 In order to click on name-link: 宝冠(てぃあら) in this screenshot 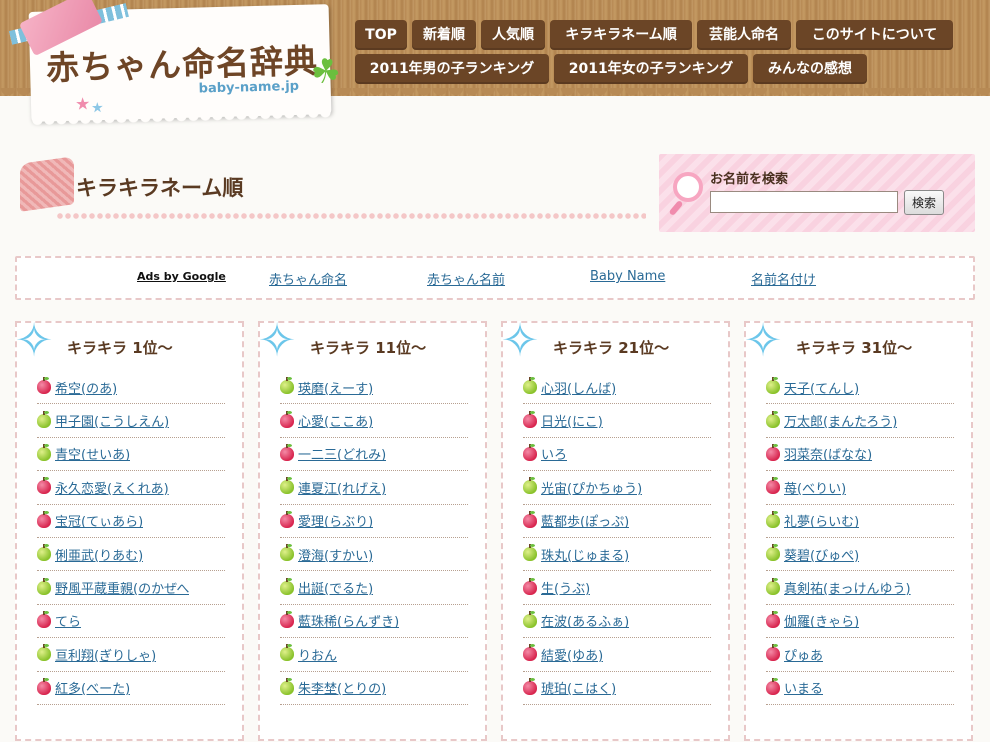, I will do `click(99, 520)`.